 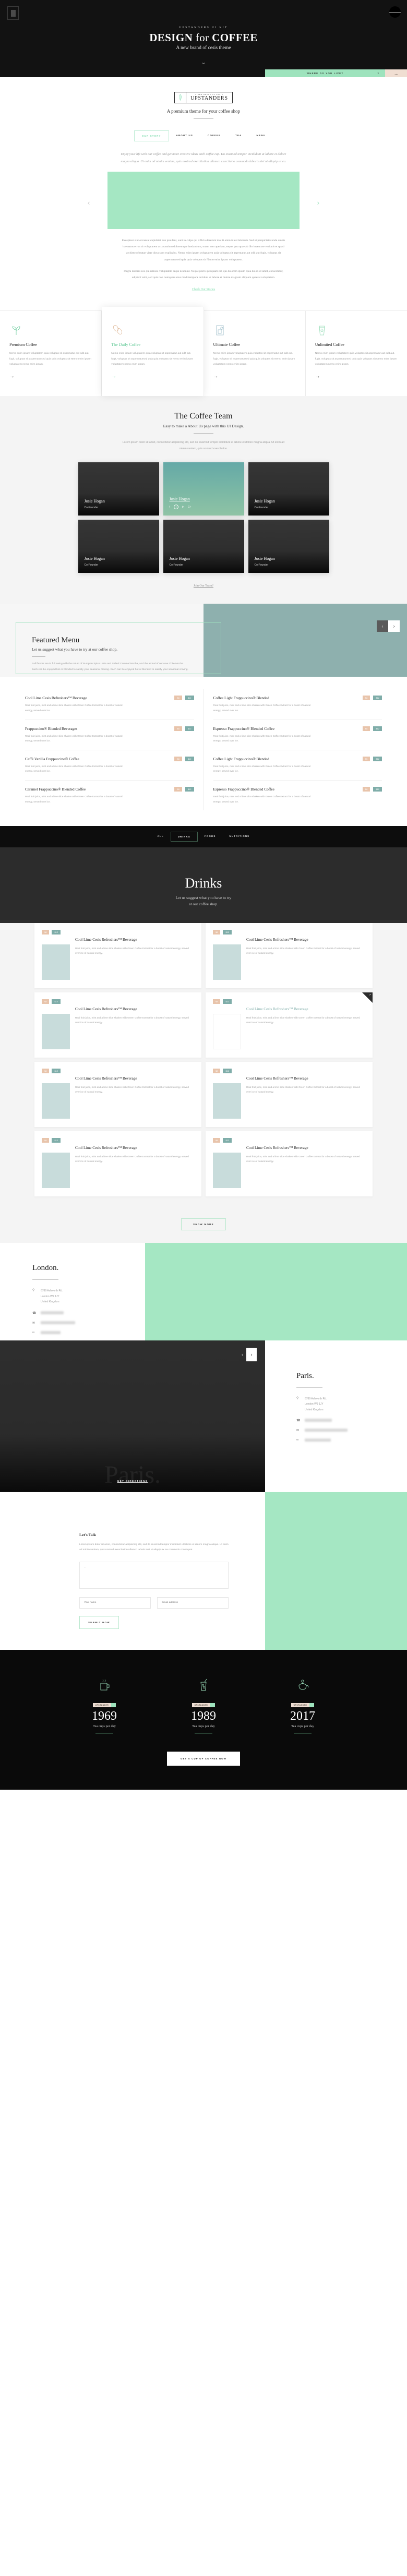 What do you see at coordinates (209, 98) in the screenshot?
I see `brand-name: UPSTANDERS` at bounding box center [209, 98].